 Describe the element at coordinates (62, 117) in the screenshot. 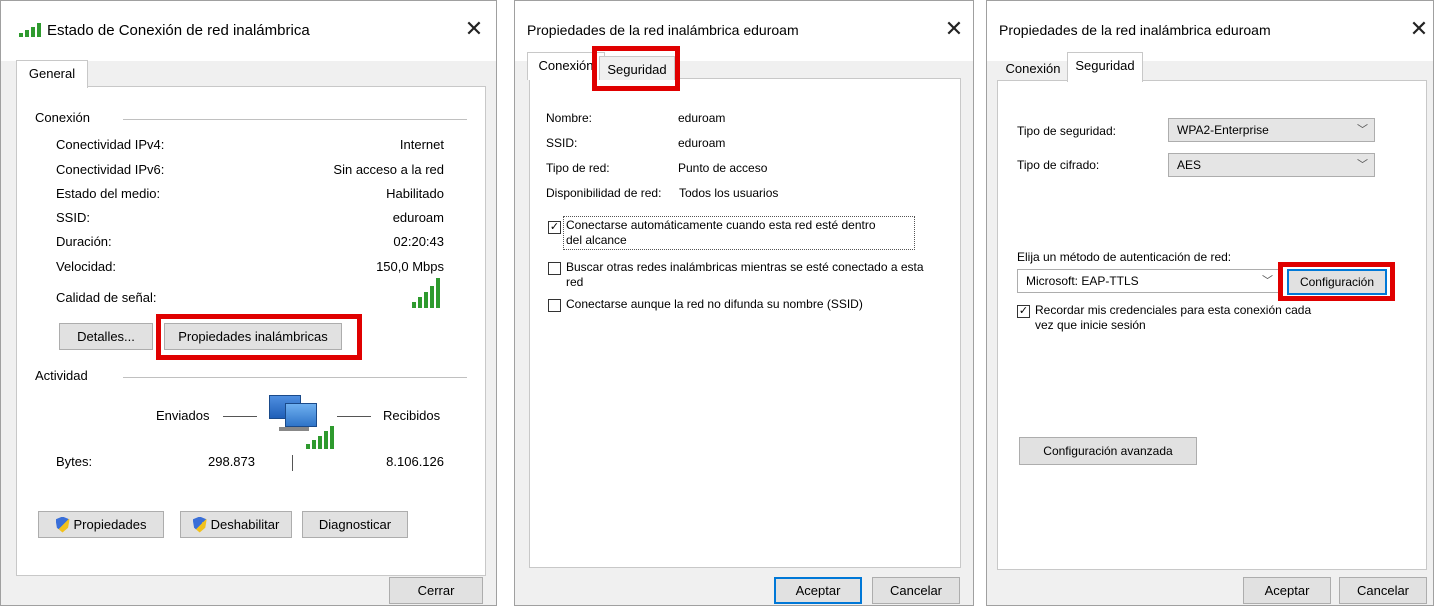

I see `connection-group-label: Conexión` at that location.